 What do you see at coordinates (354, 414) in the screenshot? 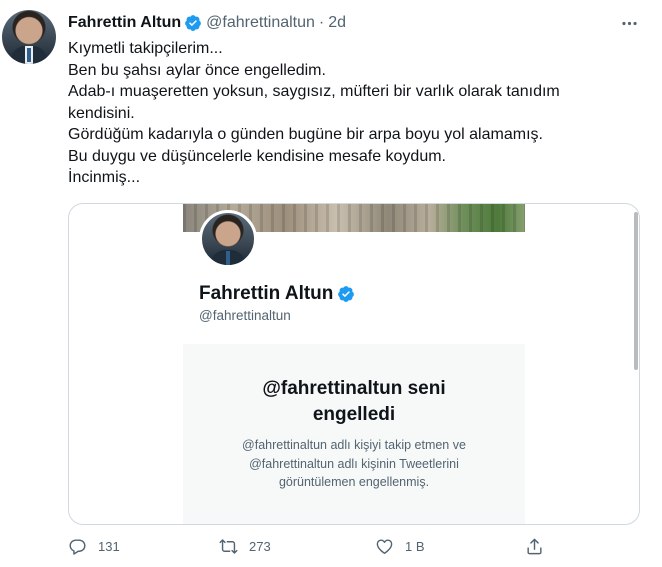
I see `block-title-line: engelledi` at bounding box center [354, 414].